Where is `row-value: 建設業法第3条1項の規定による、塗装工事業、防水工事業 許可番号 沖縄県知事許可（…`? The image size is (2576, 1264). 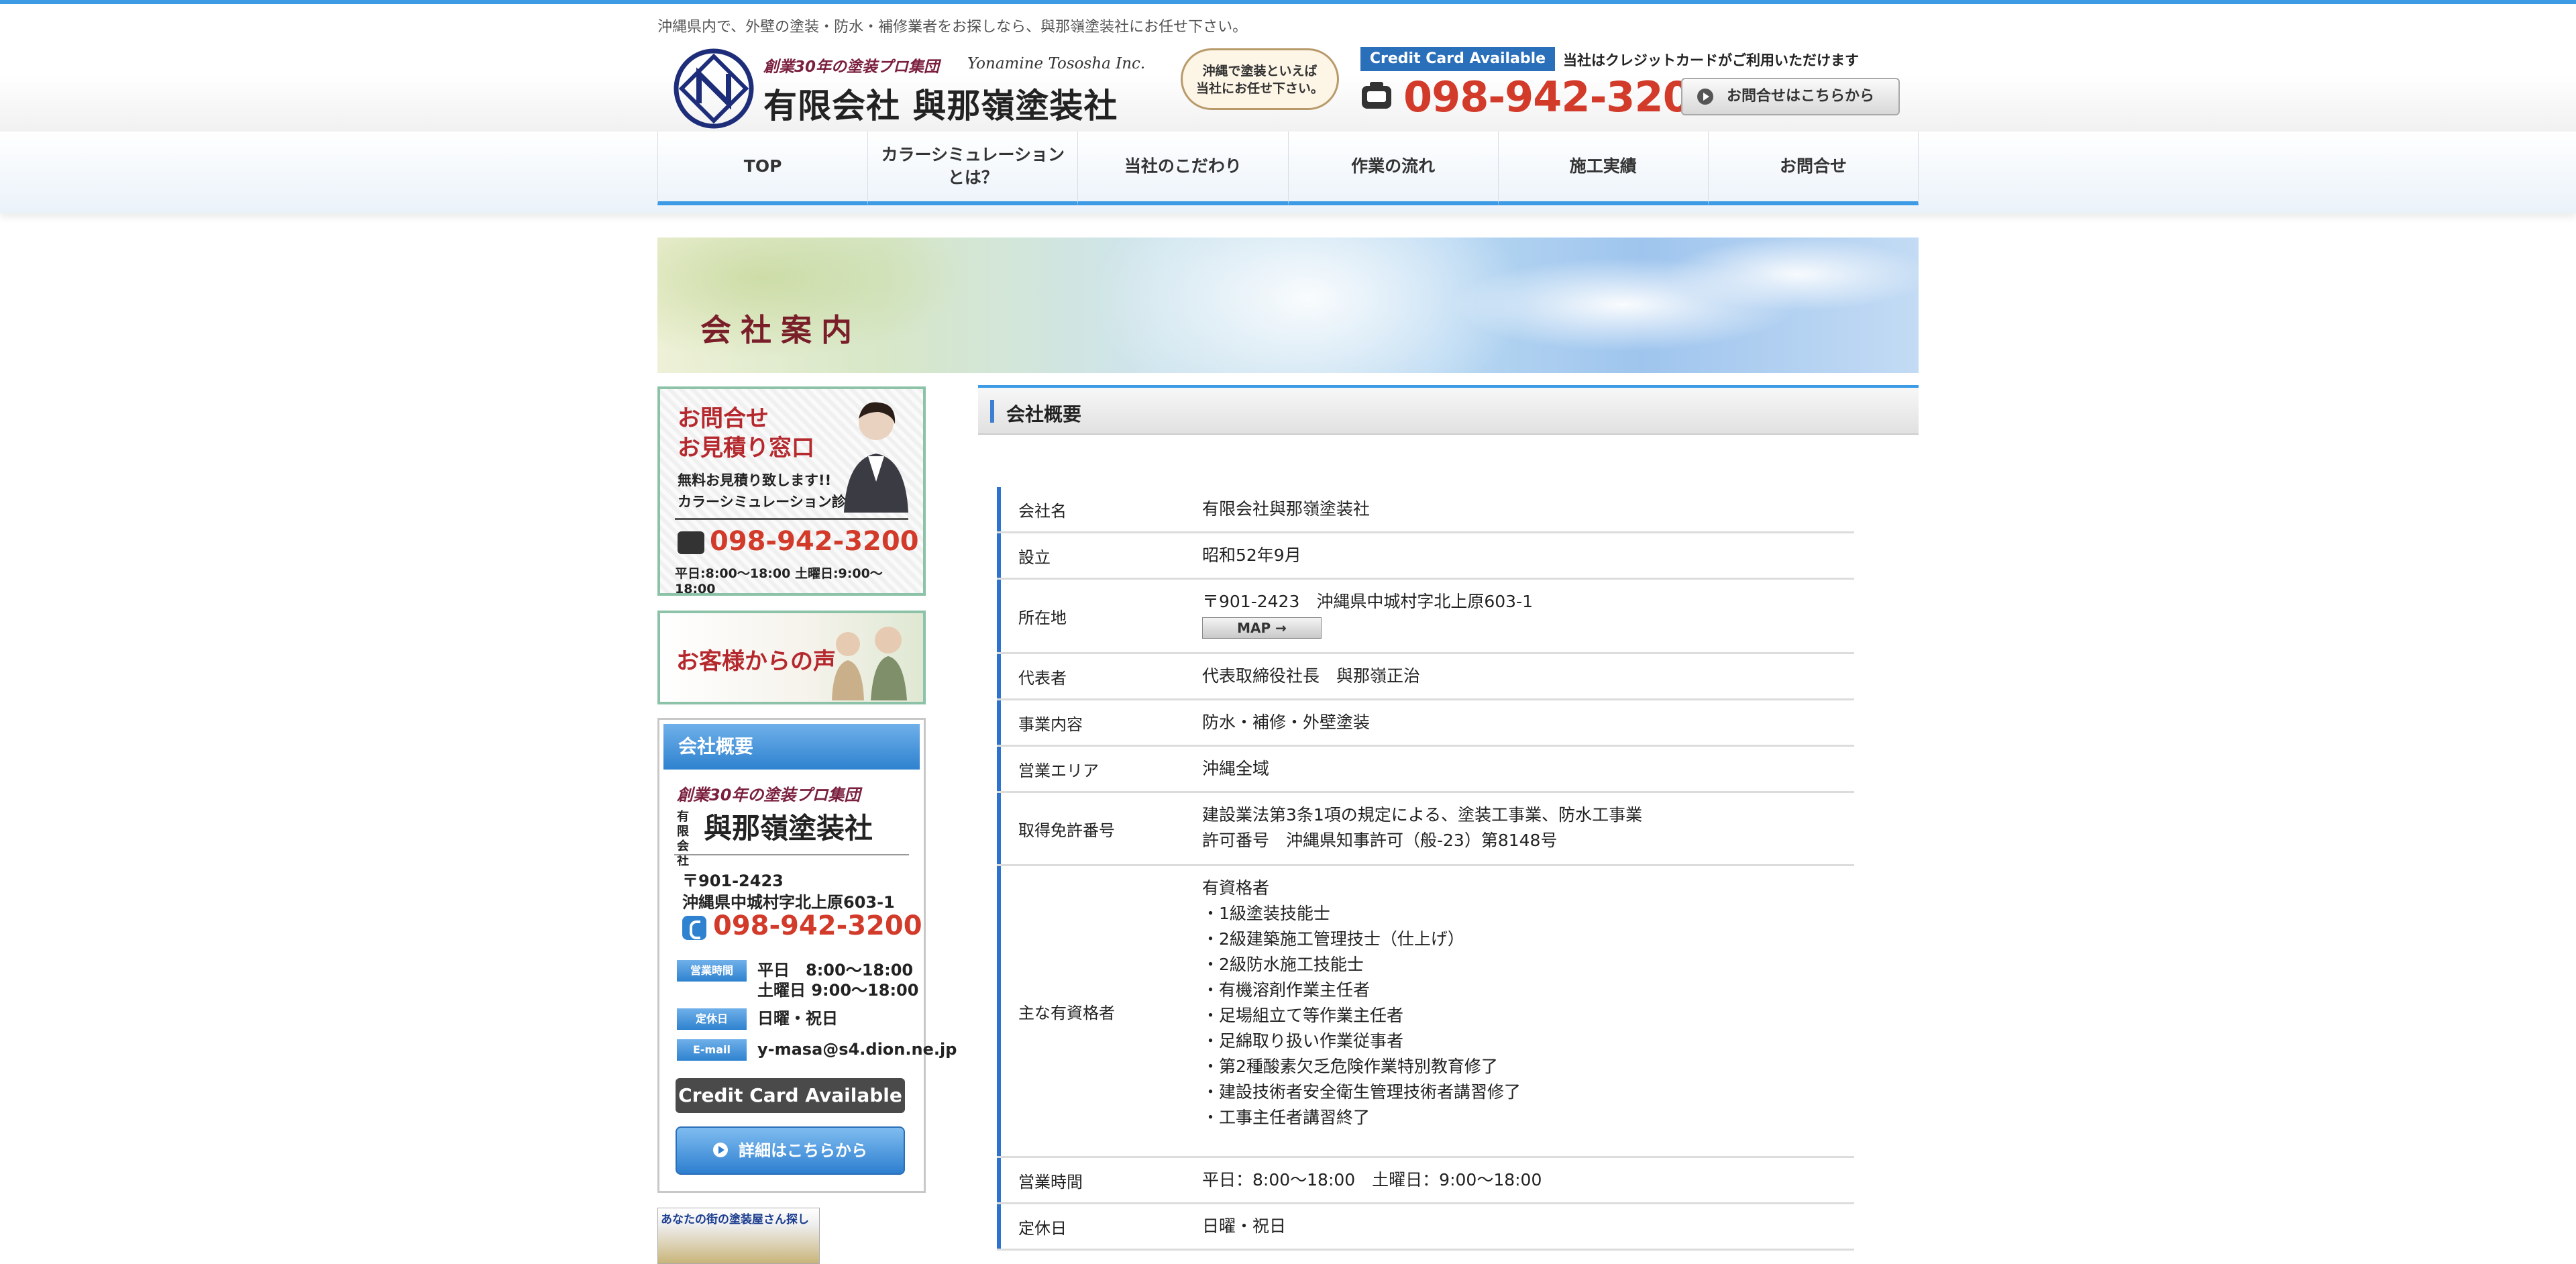
row-value: 建設業法第3条1項の規定による、塗装工事業、防水工事業 許可番号 沖縄県知事許可（… is located at coordinates (1528, 828).